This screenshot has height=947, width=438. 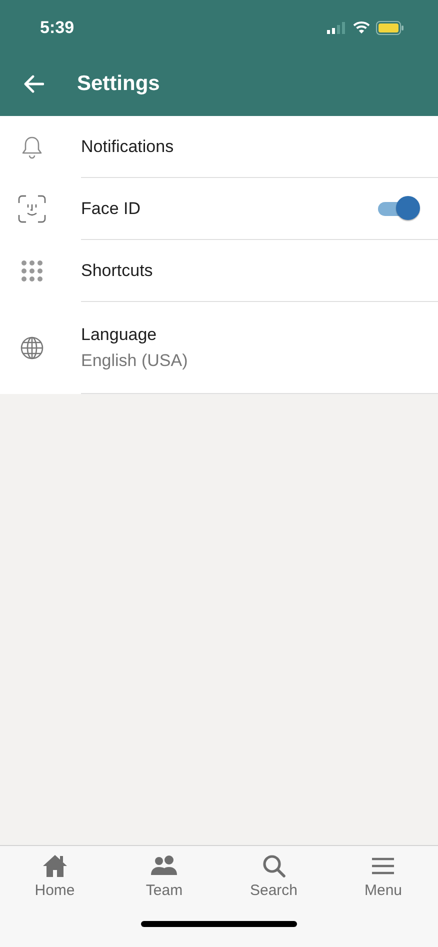 I want to click on tab-item: Home, so click(x=55, y=876).